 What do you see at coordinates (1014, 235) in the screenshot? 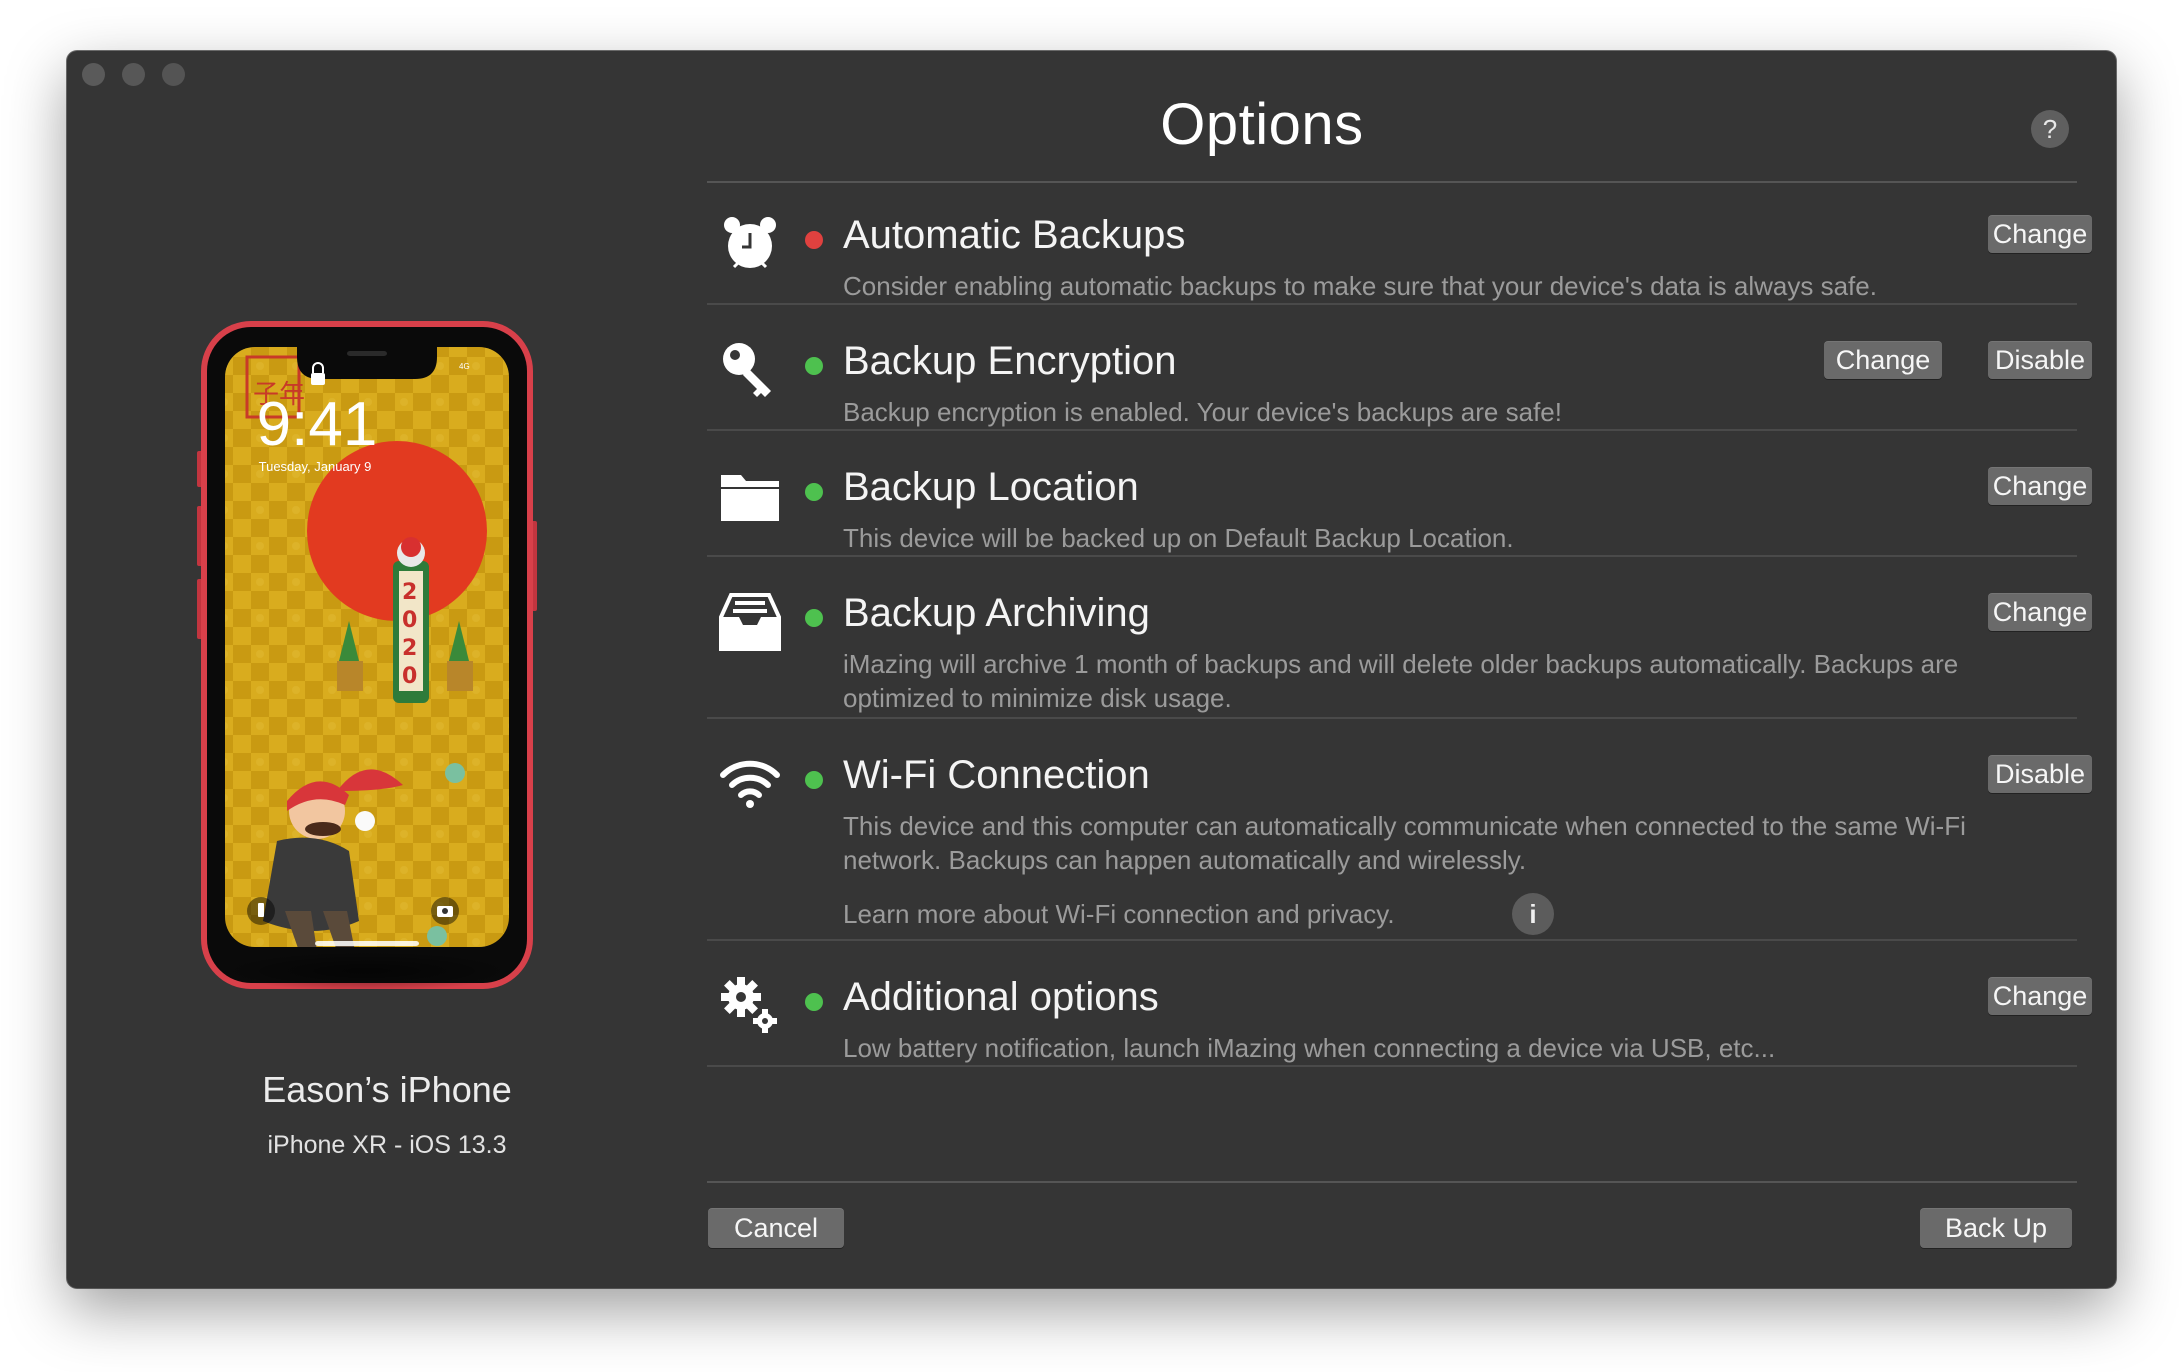
I see `option-title: Automatic Backups` at bounding box center [1014, 235].